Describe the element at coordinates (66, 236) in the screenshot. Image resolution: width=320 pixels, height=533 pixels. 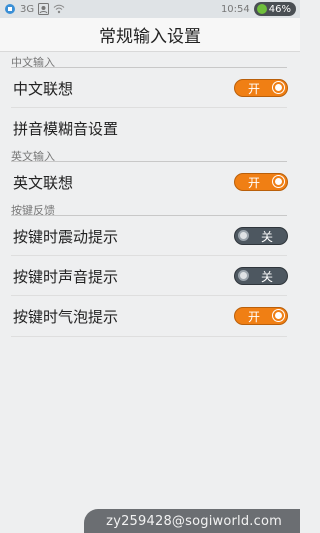
I see `row-label: 按键时震动提示` at that location.